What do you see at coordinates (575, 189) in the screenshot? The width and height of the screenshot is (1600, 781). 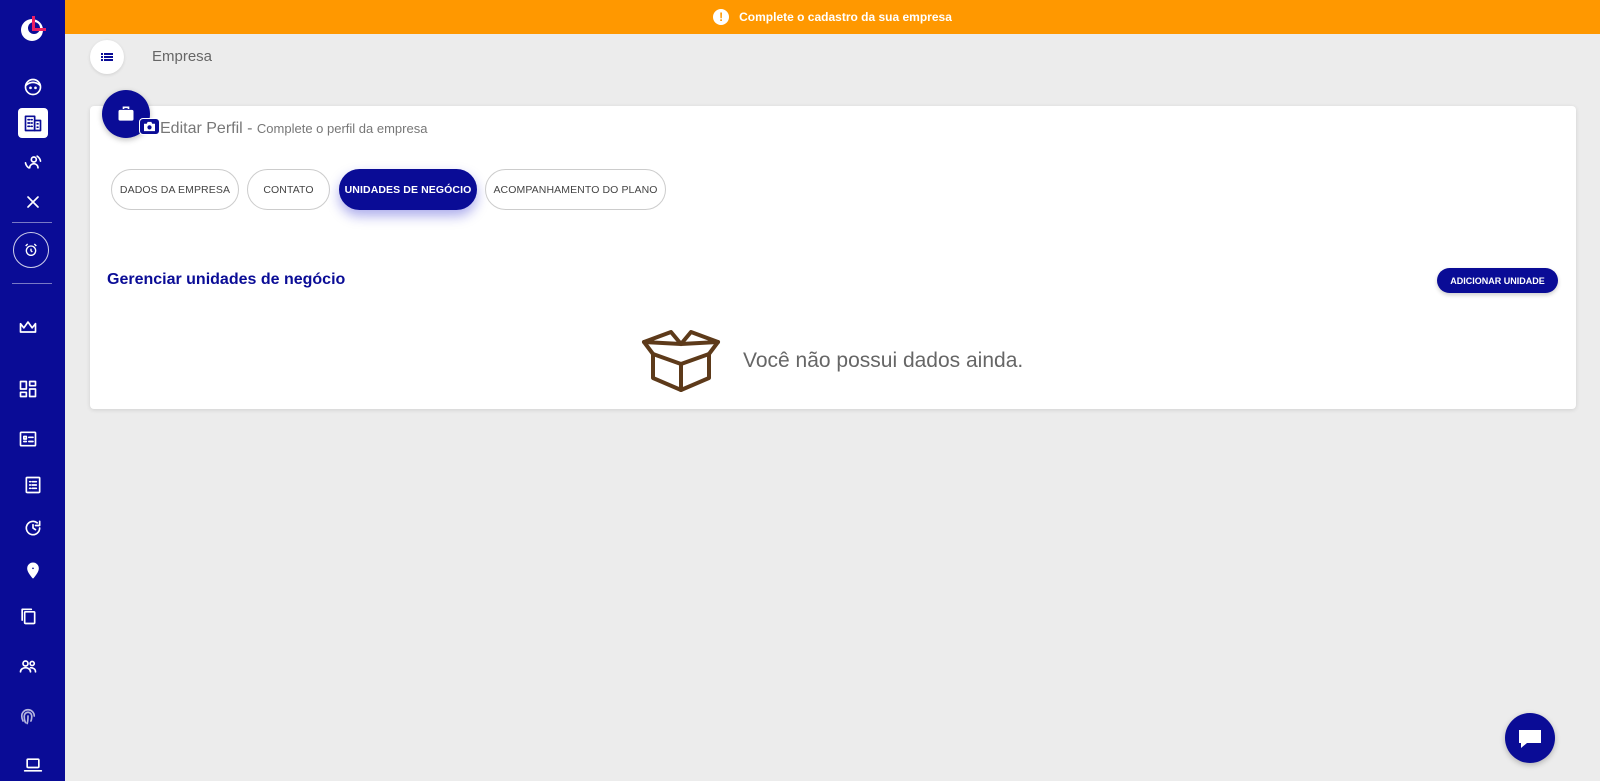 I see `tab-acompanhamento-do-plano: ACOMPANHAMENTO DO PLANO` at bounding box center [575, 189].